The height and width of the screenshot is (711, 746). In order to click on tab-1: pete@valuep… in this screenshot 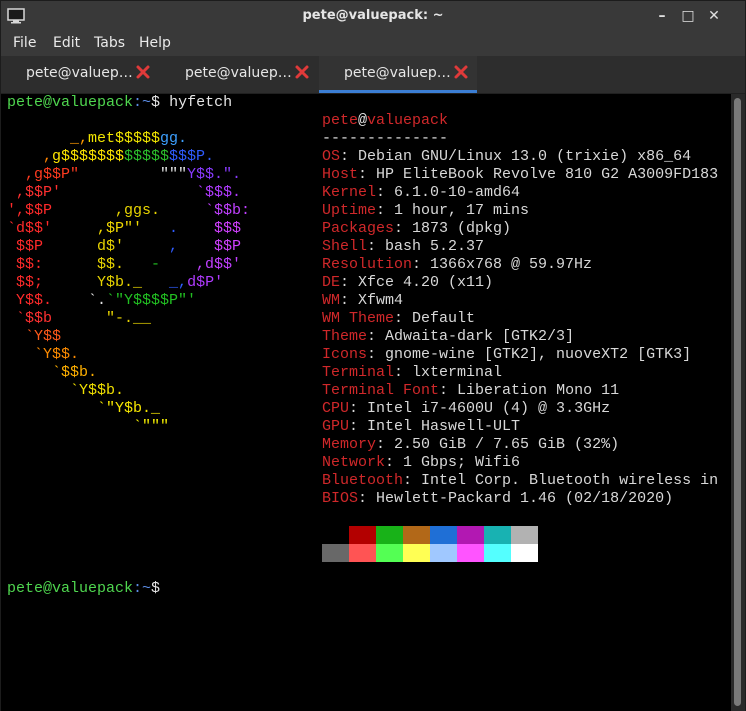, I will do `click(80, 74)`.